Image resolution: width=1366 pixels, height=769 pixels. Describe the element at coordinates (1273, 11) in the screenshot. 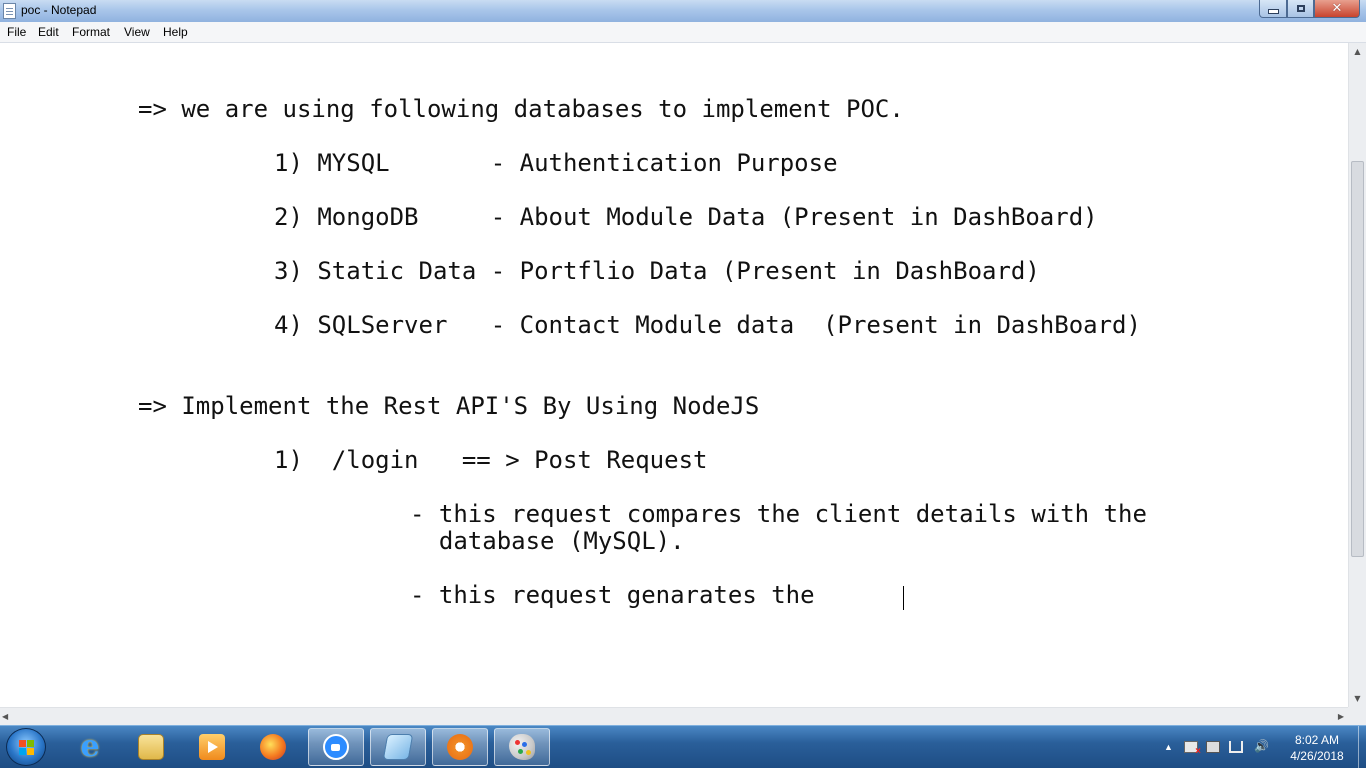

I see `minimize-icon` at that location.